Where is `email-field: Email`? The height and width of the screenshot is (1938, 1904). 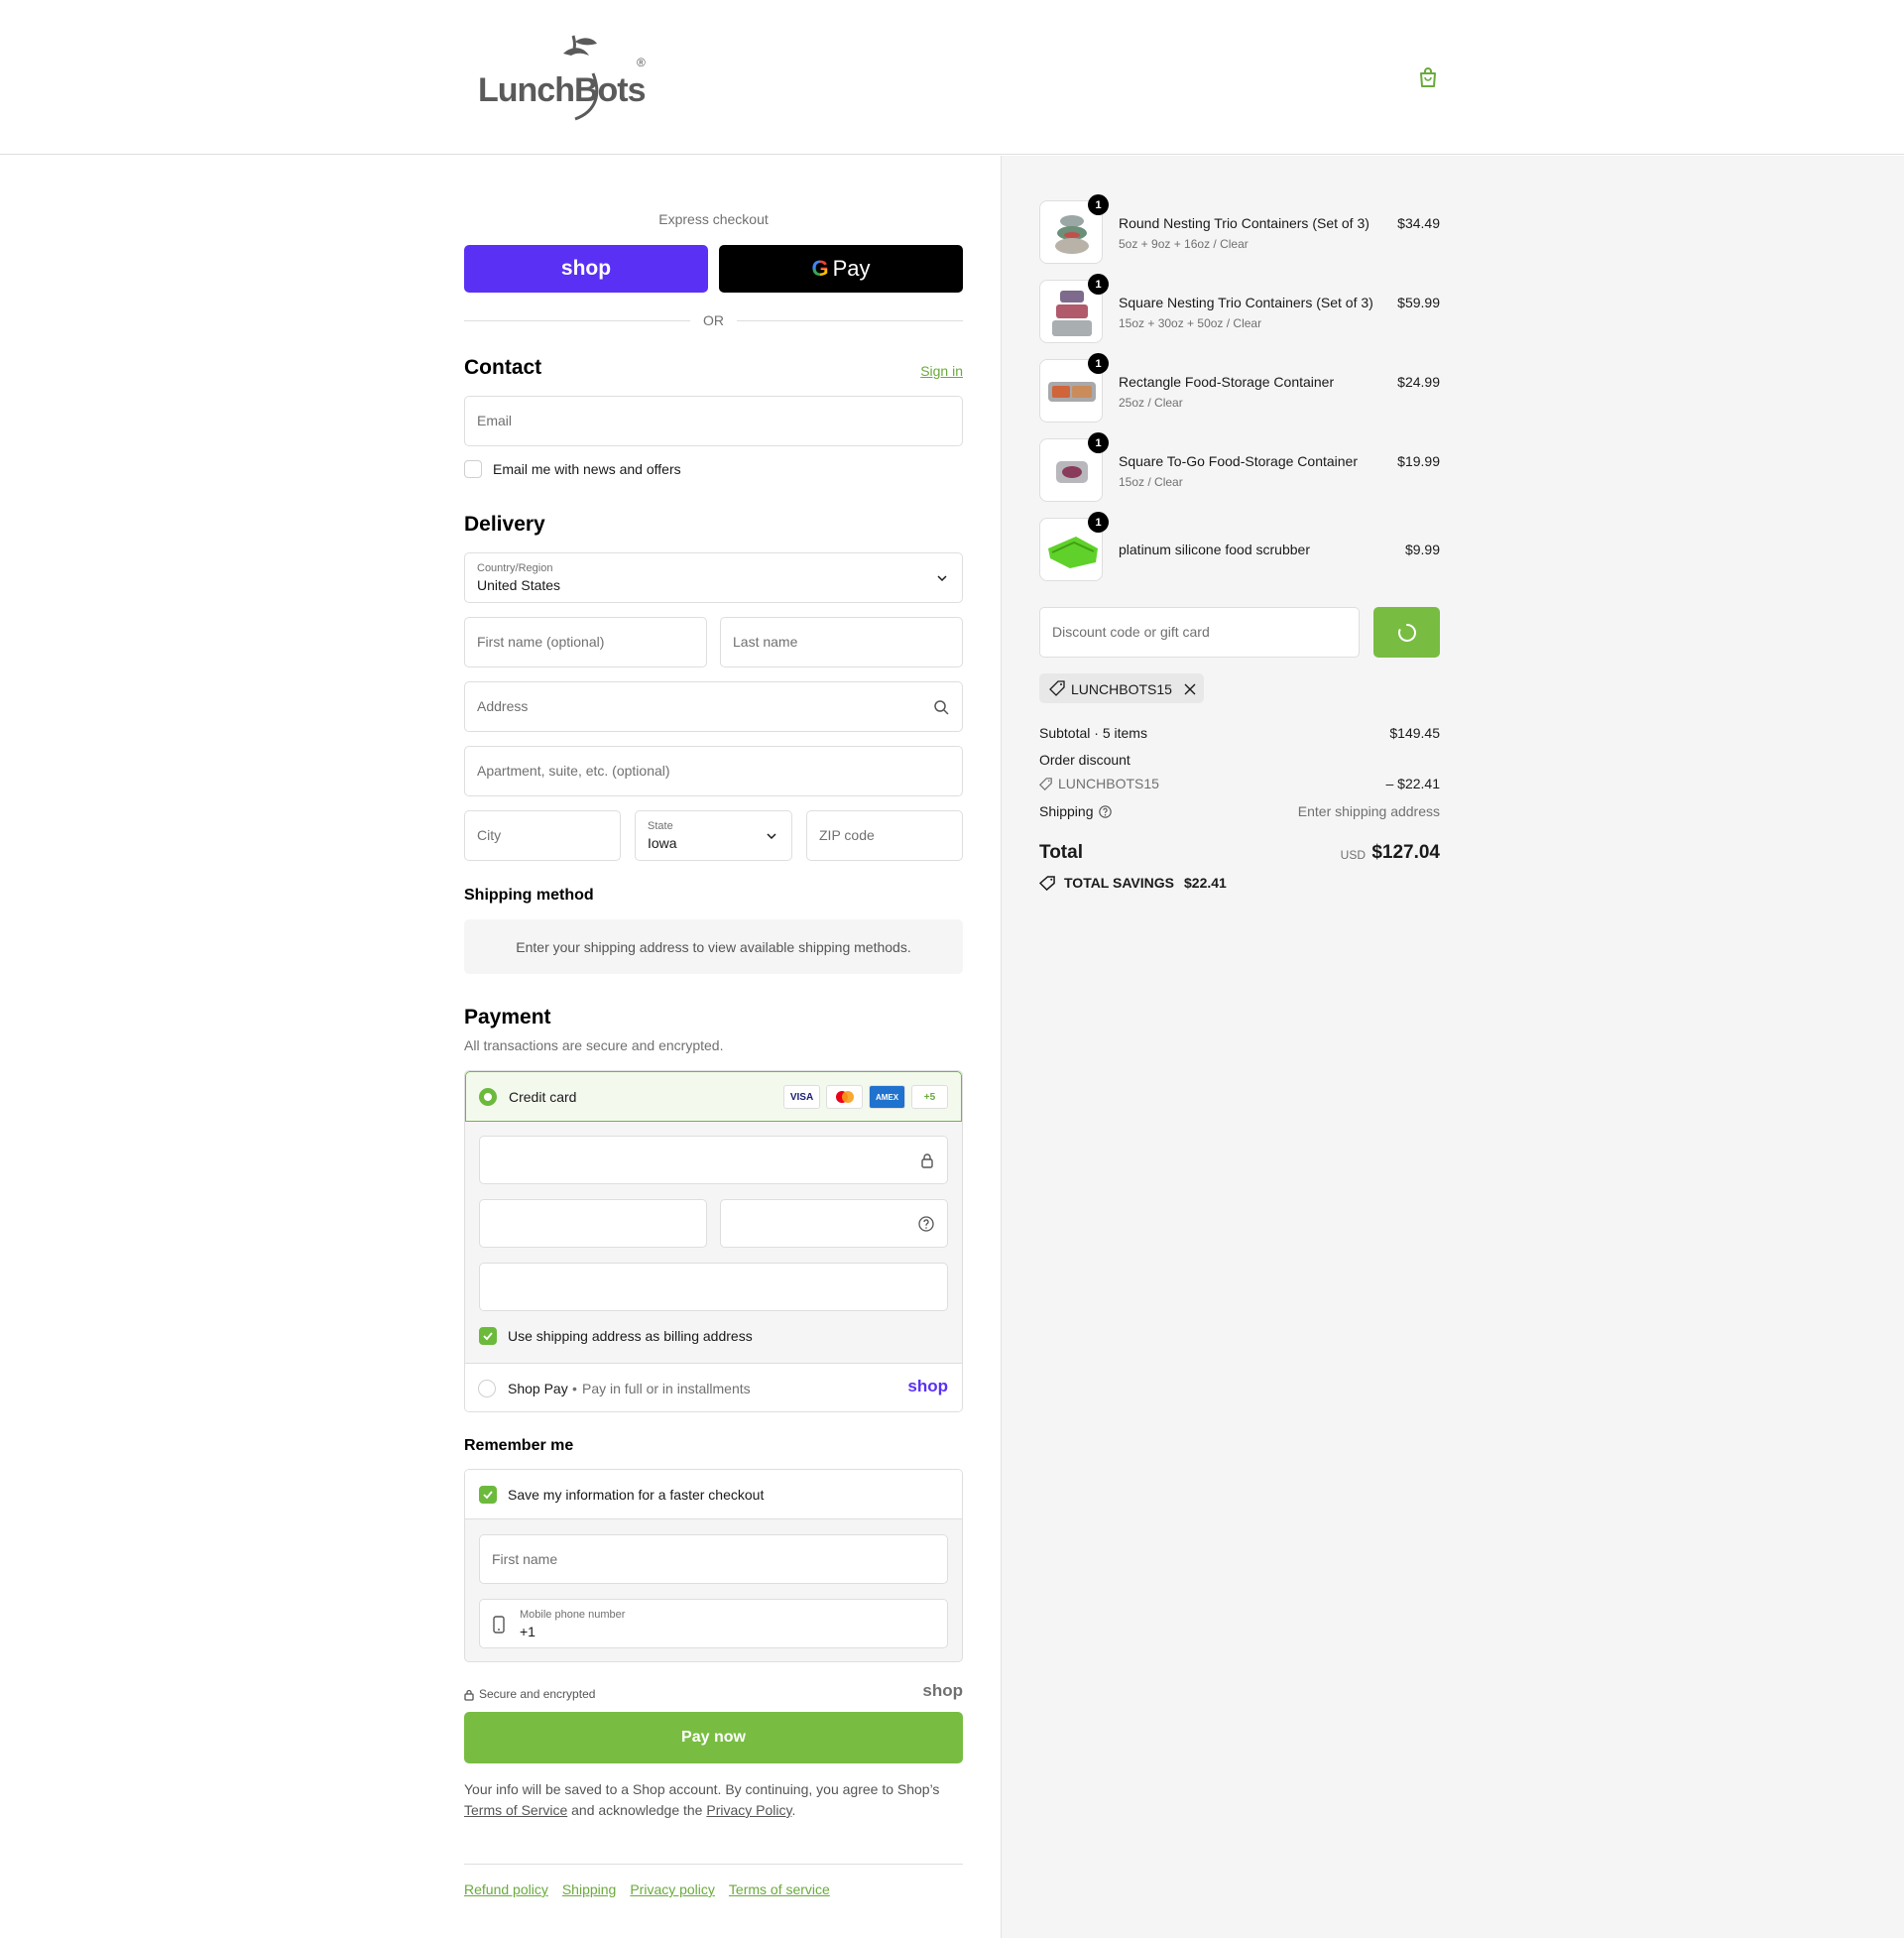
email-field: Email is located at coordinates (713, 421).